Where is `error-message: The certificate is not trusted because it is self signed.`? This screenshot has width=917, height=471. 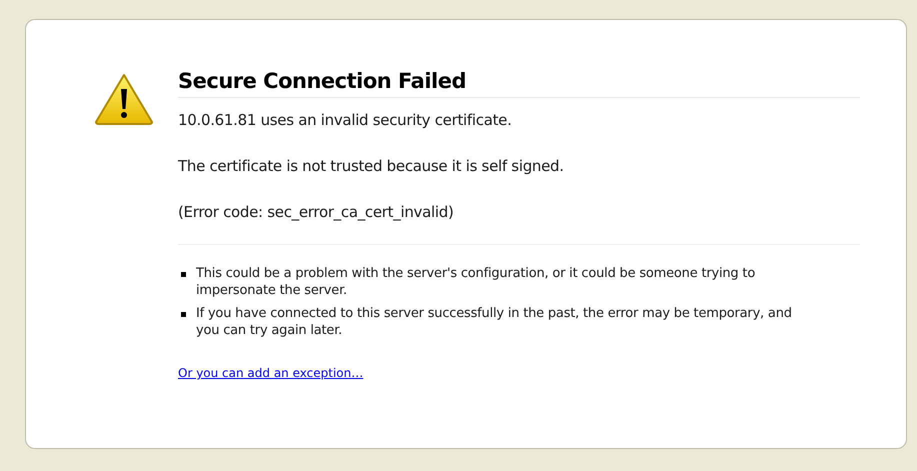 error-message: The certificate is not trusted because it is self signed. is located at coordinates (371, 166).